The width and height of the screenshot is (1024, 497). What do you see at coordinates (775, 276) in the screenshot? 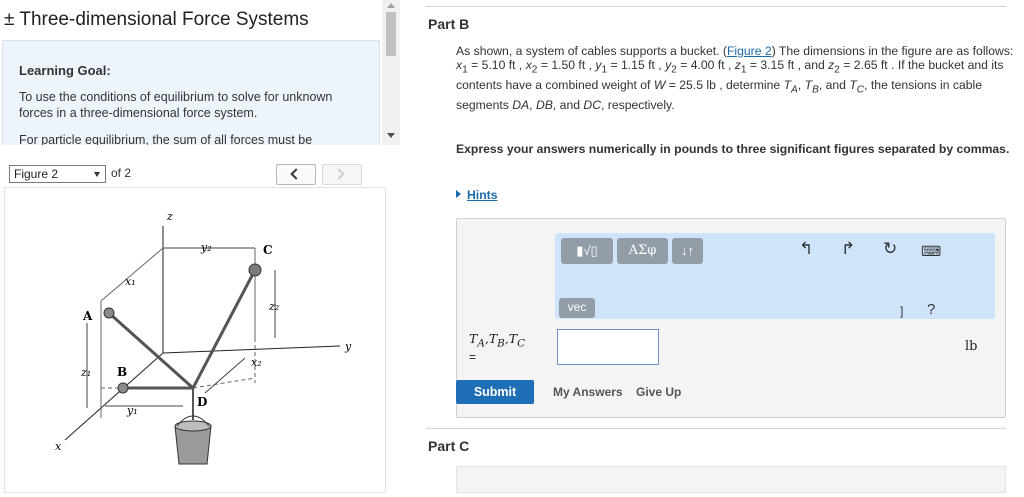
I see `math-editor-toolbar: ▮√▯ ΑΣφ ↓↑ vec ↰ ↱ ↻ ⌨ ] ?` at bounding box center [775, 276].